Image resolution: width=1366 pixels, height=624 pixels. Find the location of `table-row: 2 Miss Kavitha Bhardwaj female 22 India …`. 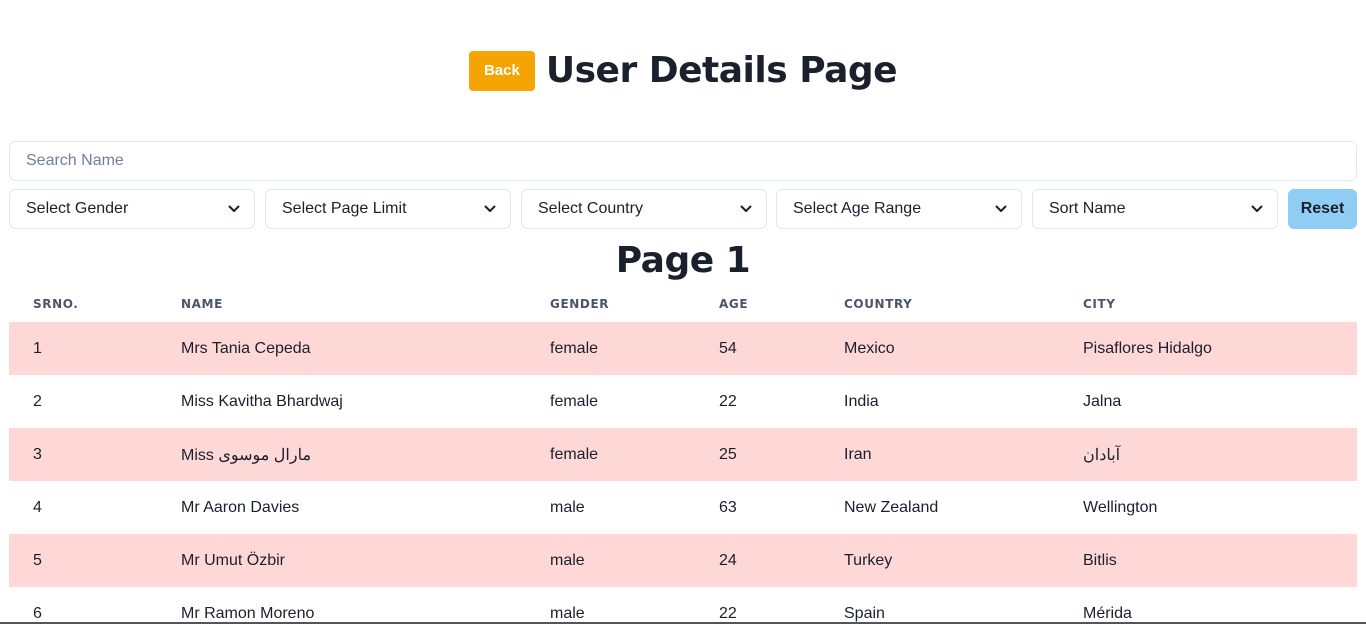

table-row: 2 Miss Kavitha Bhardwaj female 22 India … is located at coordinates (683, 401).